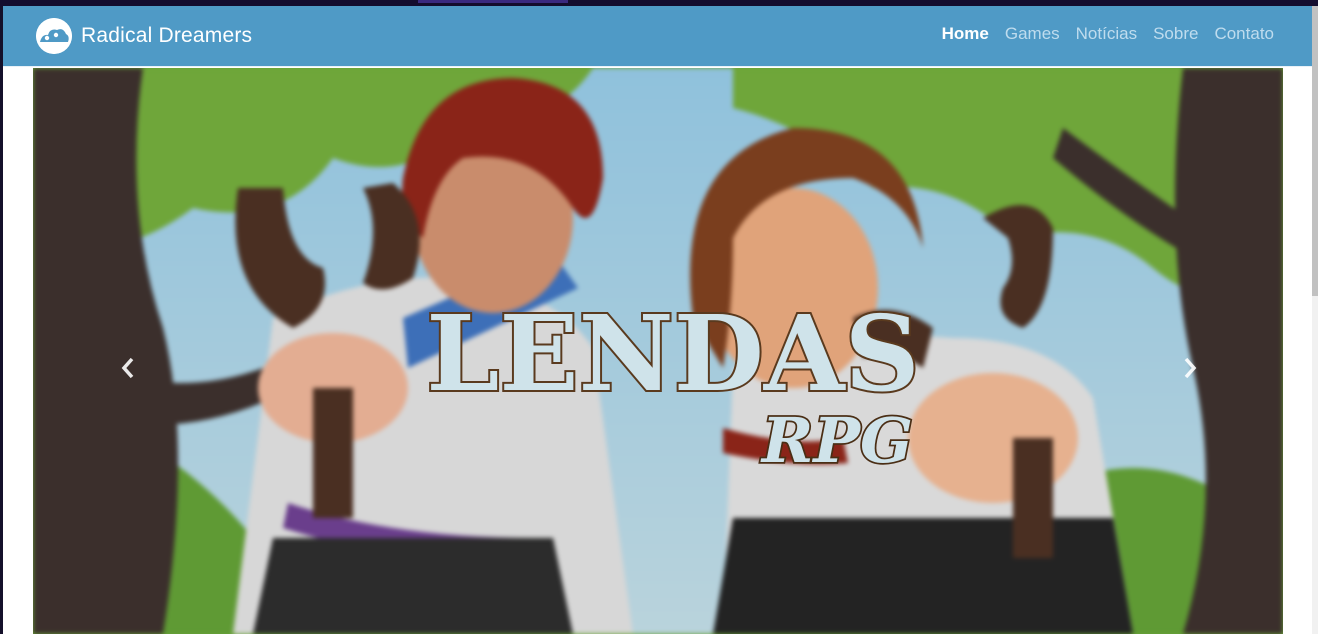  I want to click on browser-tab-indicator, so click(493, 1).